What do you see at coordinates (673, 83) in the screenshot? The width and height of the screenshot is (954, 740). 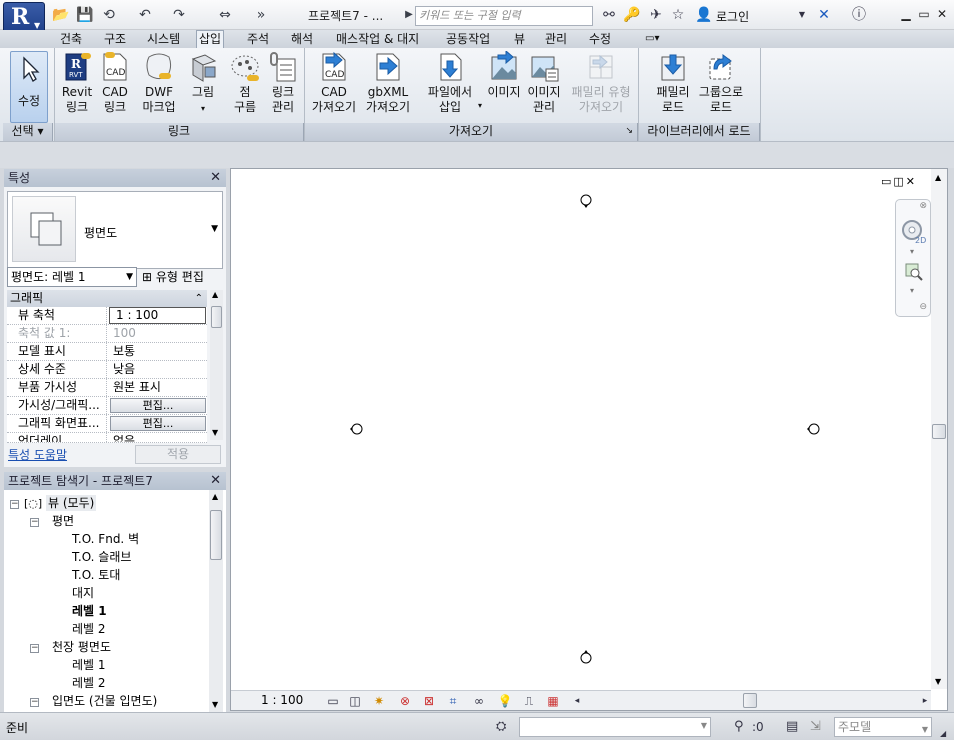 I see `load-family-button: 패밀리 로드` at bounding box center [673, 83].